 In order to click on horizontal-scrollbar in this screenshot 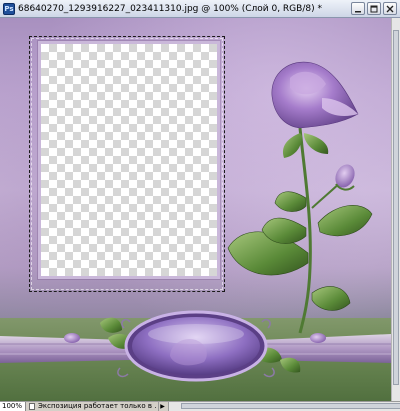, I will do `click(284, 406)`.